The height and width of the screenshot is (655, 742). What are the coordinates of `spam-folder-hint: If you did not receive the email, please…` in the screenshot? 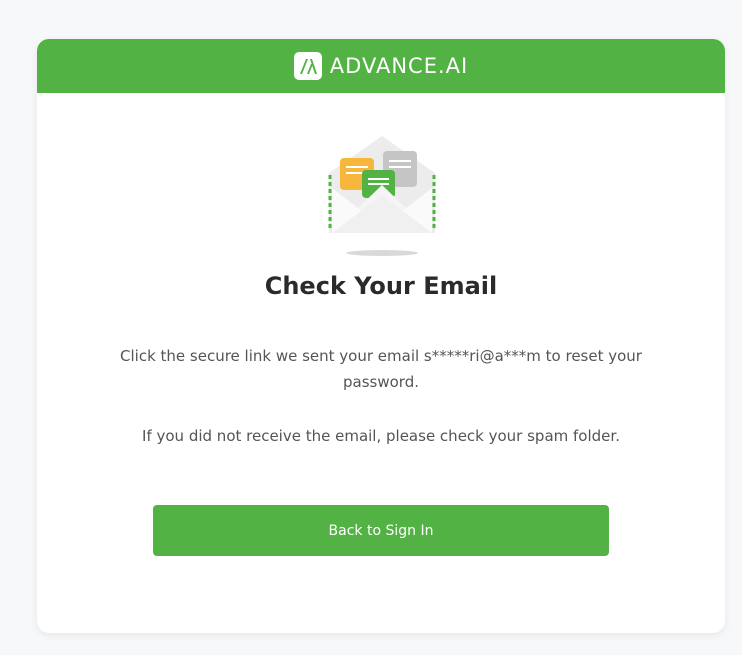 It's located at (381, 436).